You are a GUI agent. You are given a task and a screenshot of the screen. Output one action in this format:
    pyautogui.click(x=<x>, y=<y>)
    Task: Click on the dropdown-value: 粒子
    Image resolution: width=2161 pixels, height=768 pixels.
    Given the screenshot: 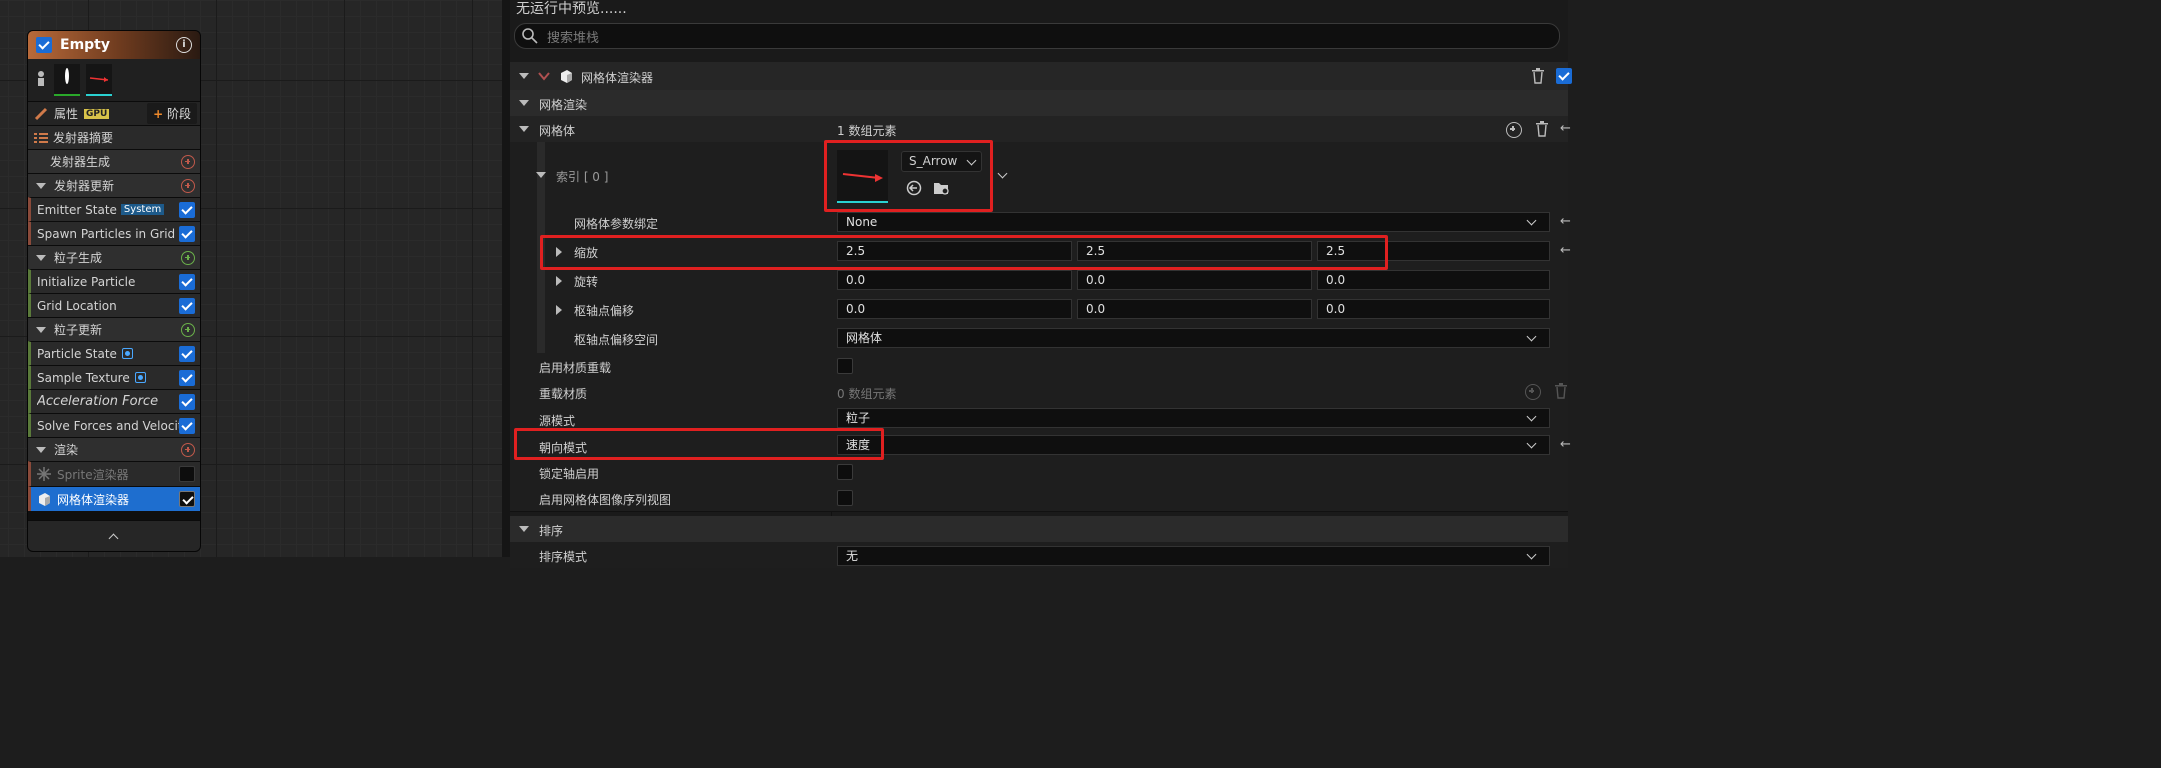 What is the action you would take?
    pyautogui.click(x=858, y=418)
    